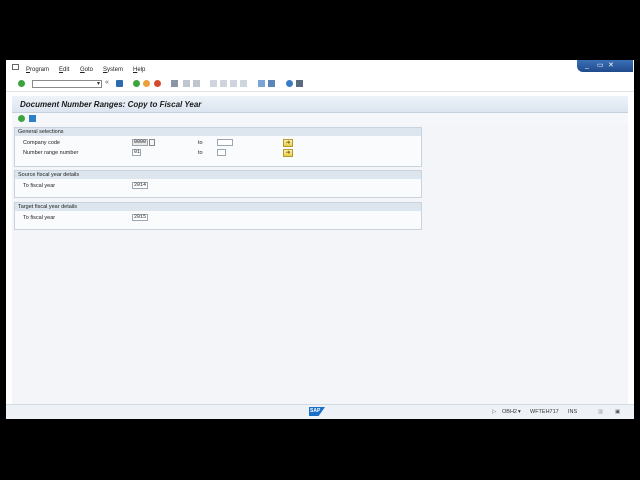 The width and height of the screenshot is (640, 480). Describe the element at coordinates (611, 65) in the screenshot. I see `close-icon: ✕` at that location.